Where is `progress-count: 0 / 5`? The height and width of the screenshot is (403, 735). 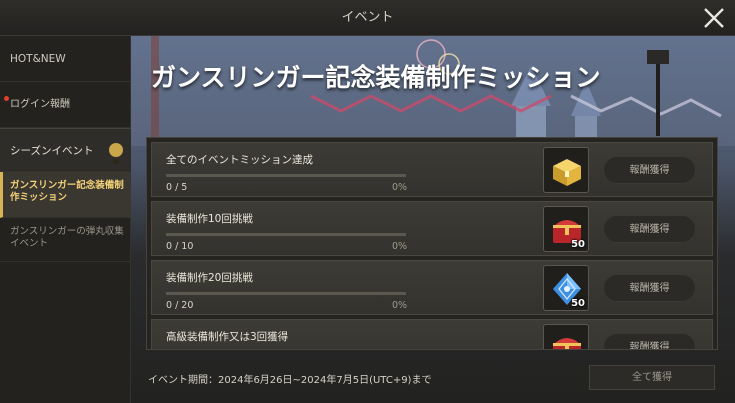
progress-count: 0 / 5 is located at coordinates (177, 187).